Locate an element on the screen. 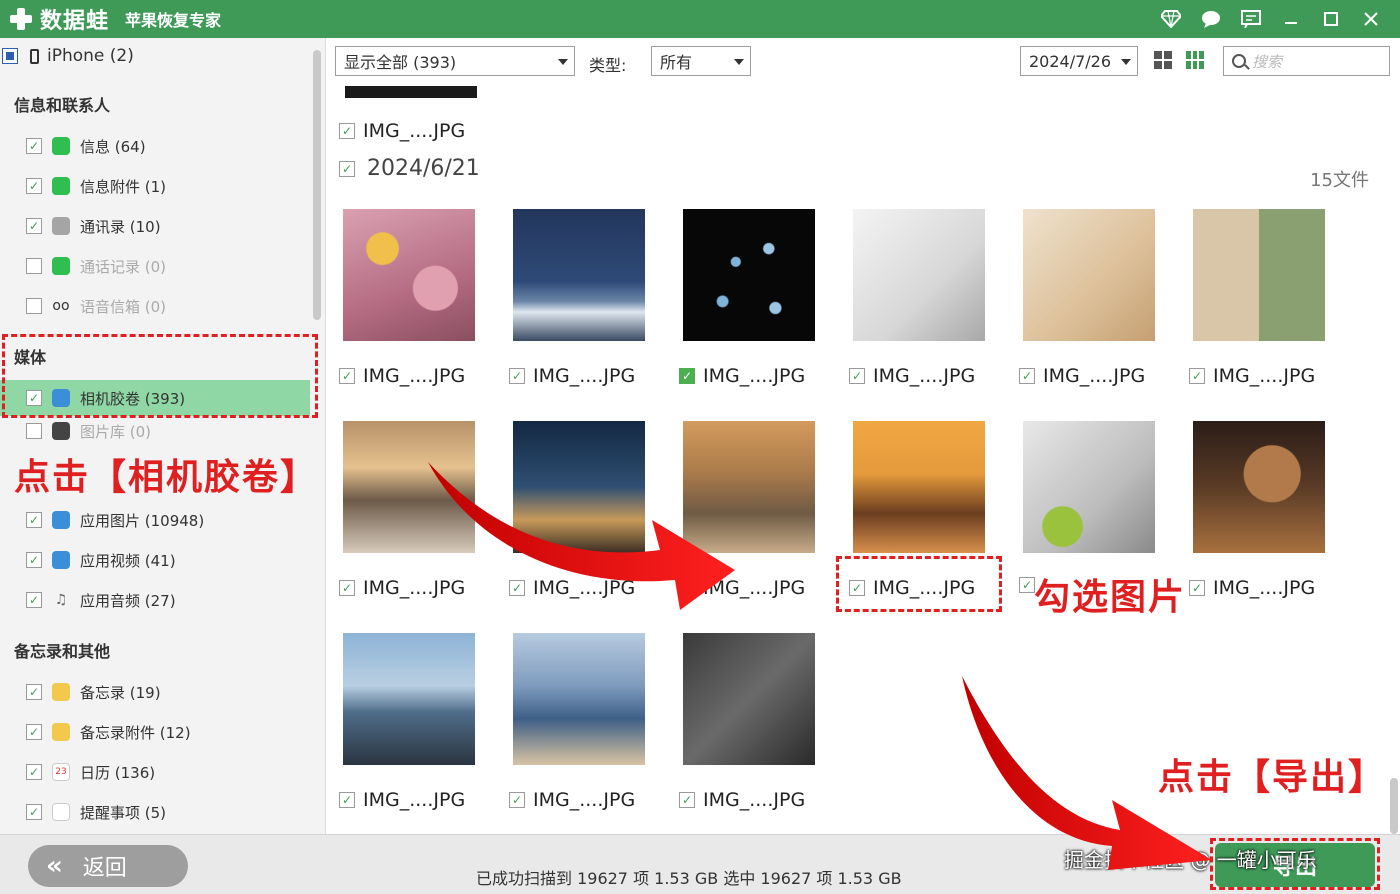 This screenshot has height=894, width=1400. sidebar-item-calendar: 23 日历 (136) is located at coordinates (155, 772).